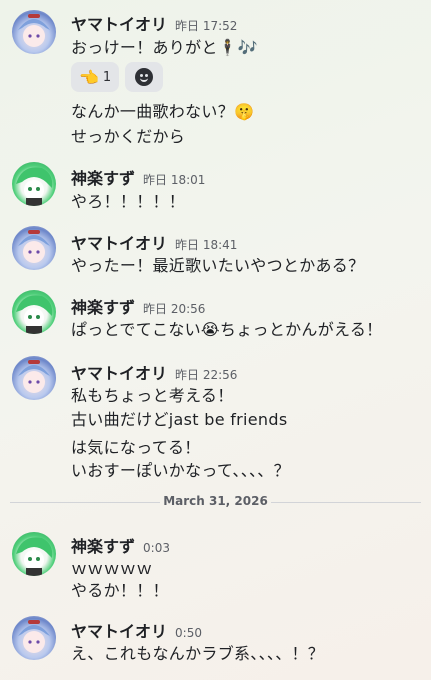 This screenshot has height=680, width=431. Describe the element at coordinates (206, 245) in the screenshot. I see `timestamp: 昨日 18:41` at that location.